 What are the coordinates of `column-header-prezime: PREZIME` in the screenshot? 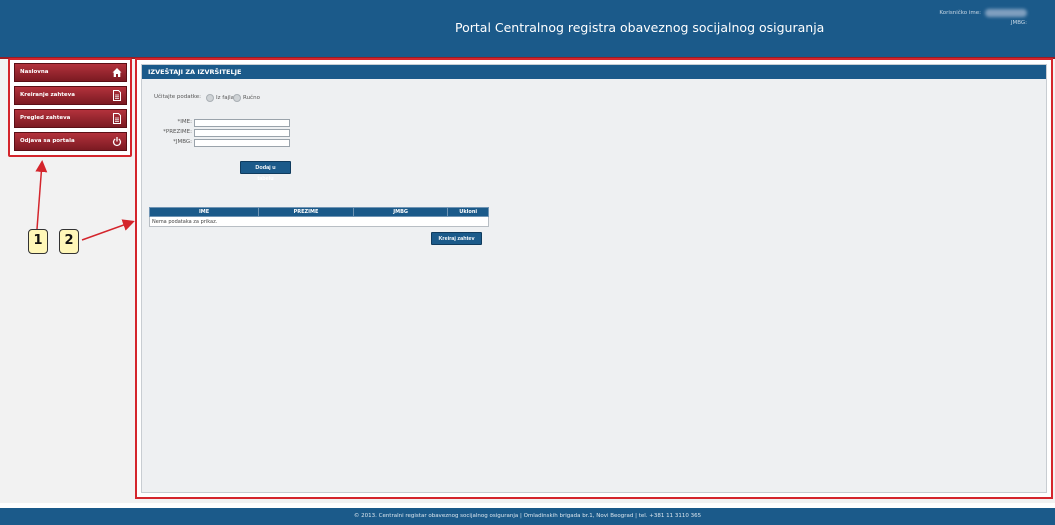 It's located at (306, 212).